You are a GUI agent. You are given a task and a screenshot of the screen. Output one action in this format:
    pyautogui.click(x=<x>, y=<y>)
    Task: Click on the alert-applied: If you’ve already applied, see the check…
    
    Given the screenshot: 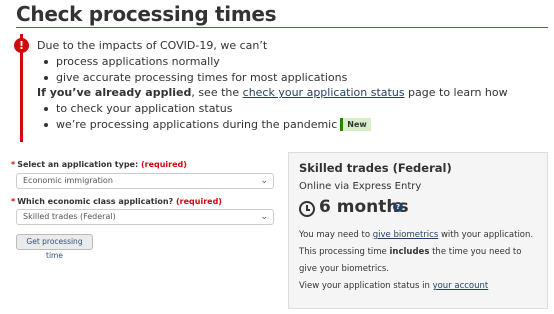 What is the action you would take?
    pyautogui.click(x=287, y=93)
    